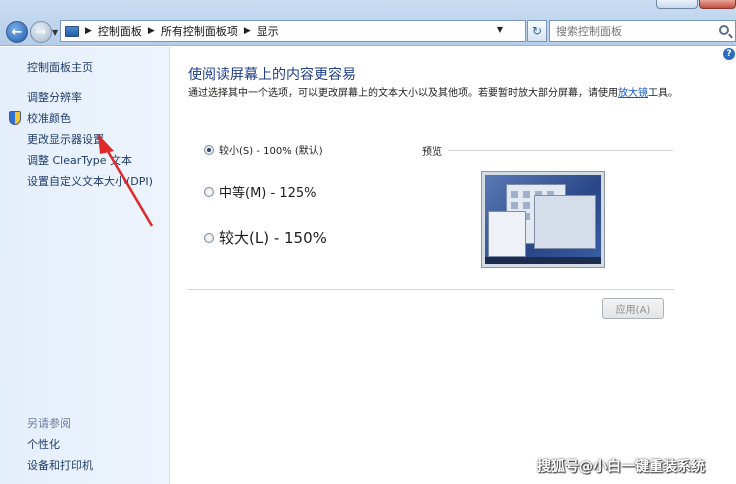 Image resolution: width=736 pixels, height=484 pixels. I want to click on search-icon, so click(724, 30).